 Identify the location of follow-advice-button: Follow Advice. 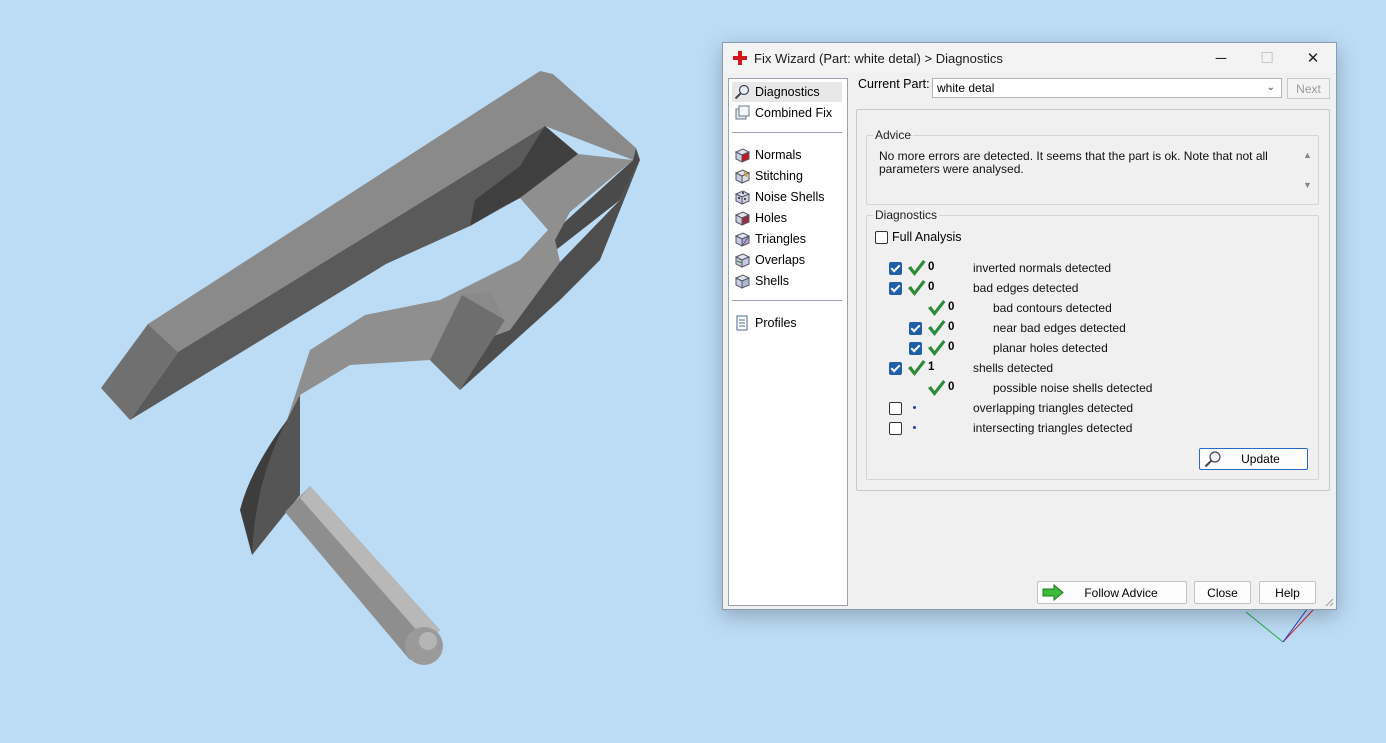
(1112, 592).